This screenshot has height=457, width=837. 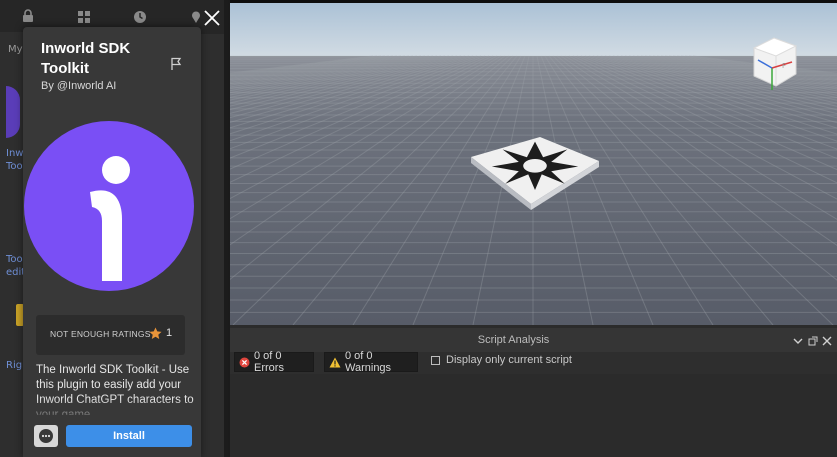 I want to click on chat-bubble-icon, so click(x=46, y=436).